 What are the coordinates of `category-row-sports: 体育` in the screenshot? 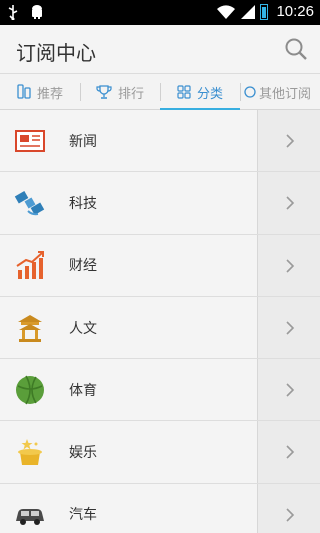 It's located at (160, 390).